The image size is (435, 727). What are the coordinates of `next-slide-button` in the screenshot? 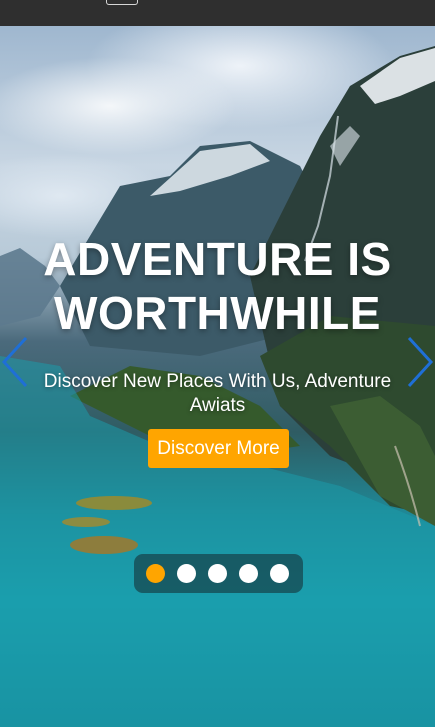 It's located at (420, 362).